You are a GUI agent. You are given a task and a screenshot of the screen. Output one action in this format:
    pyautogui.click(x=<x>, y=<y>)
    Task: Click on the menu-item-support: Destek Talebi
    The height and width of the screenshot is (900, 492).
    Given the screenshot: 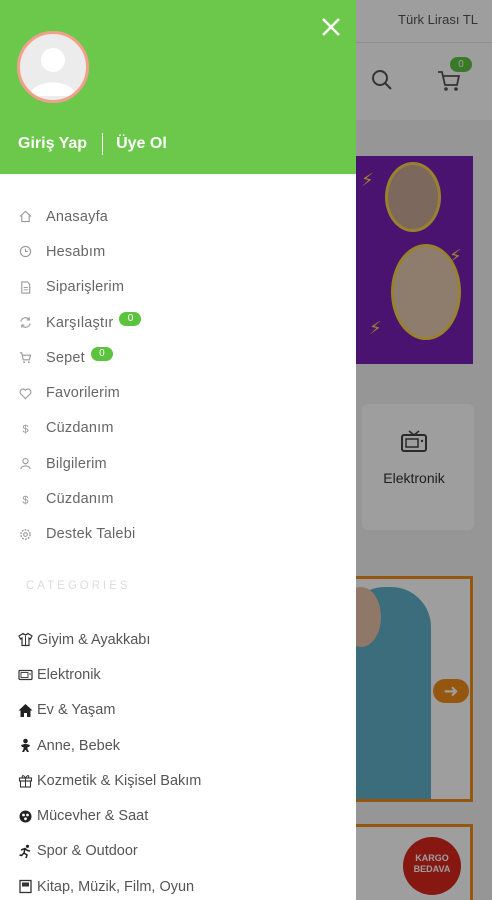 What is the action you would take?
    pyautogui.click(x=178, y=534)
    